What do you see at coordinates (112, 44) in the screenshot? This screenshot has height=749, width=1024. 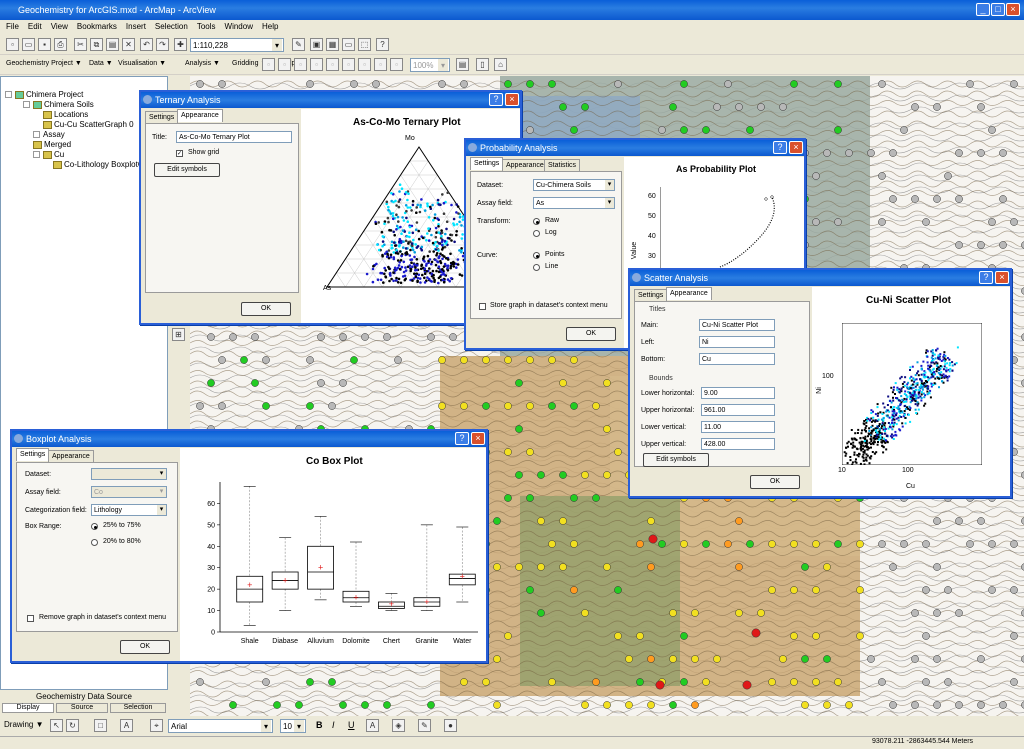 I see `paste-icon: ▤` at bounding box center [112, 44].